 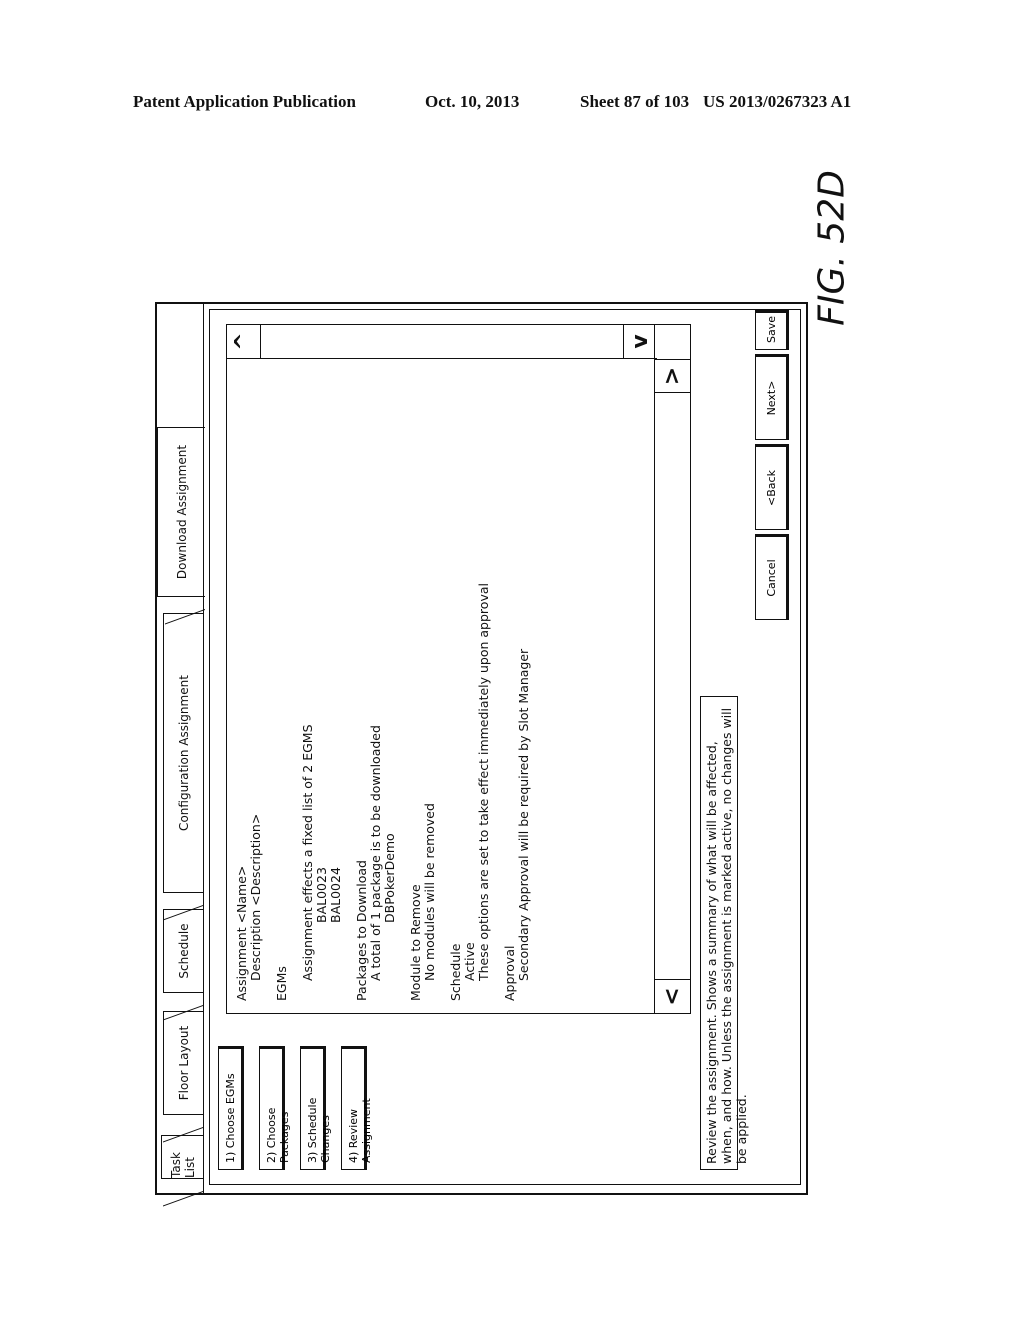 What do you see at coordinates (389, 878) in the screenshot?
I see `package-item: DBPokerDemo` at bounding box center [389, 878].